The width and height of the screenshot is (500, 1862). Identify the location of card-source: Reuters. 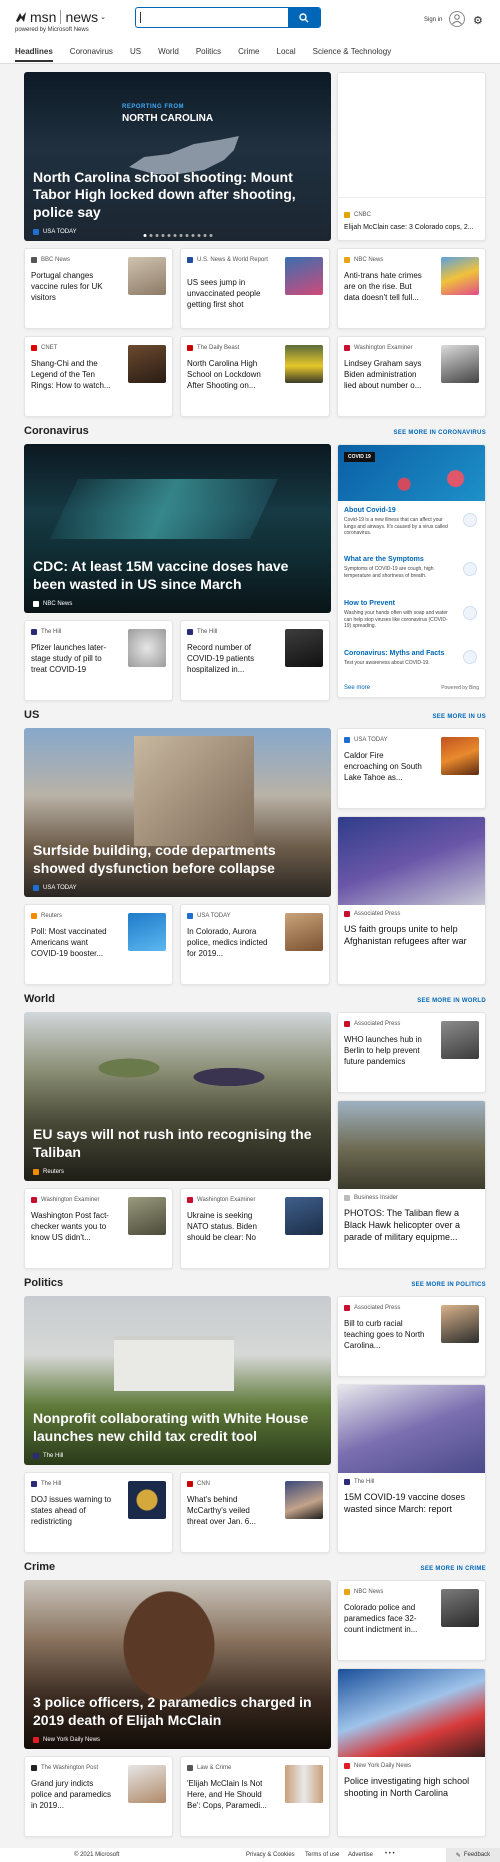
(79, 916).